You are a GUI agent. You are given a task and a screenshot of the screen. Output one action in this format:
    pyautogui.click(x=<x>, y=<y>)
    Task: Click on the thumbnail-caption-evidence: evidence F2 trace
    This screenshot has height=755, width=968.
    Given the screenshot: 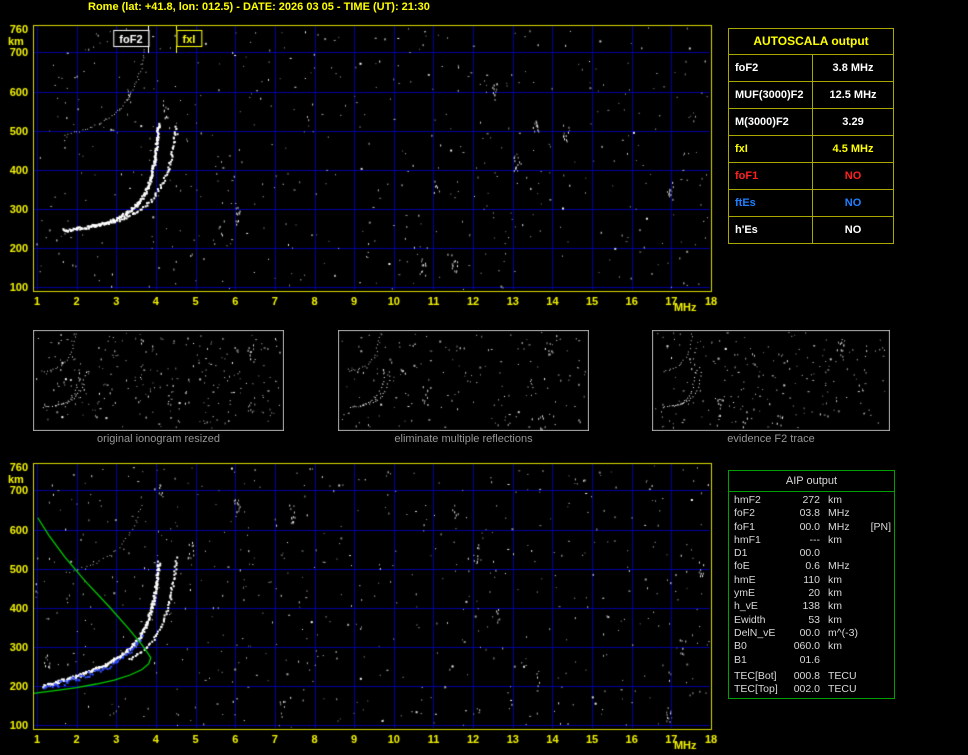 What is the action you would take?
    pyautogui.click(x=771, y=439)
    